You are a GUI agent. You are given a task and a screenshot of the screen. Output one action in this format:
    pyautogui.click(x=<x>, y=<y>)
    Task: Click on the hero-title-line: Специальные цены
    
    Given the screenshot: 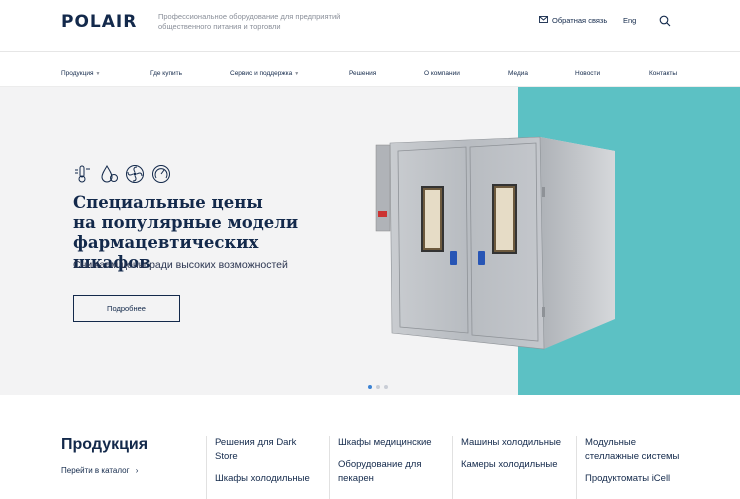 What is the action you would take?
    pyautogui.click(x=168, y=202)
    